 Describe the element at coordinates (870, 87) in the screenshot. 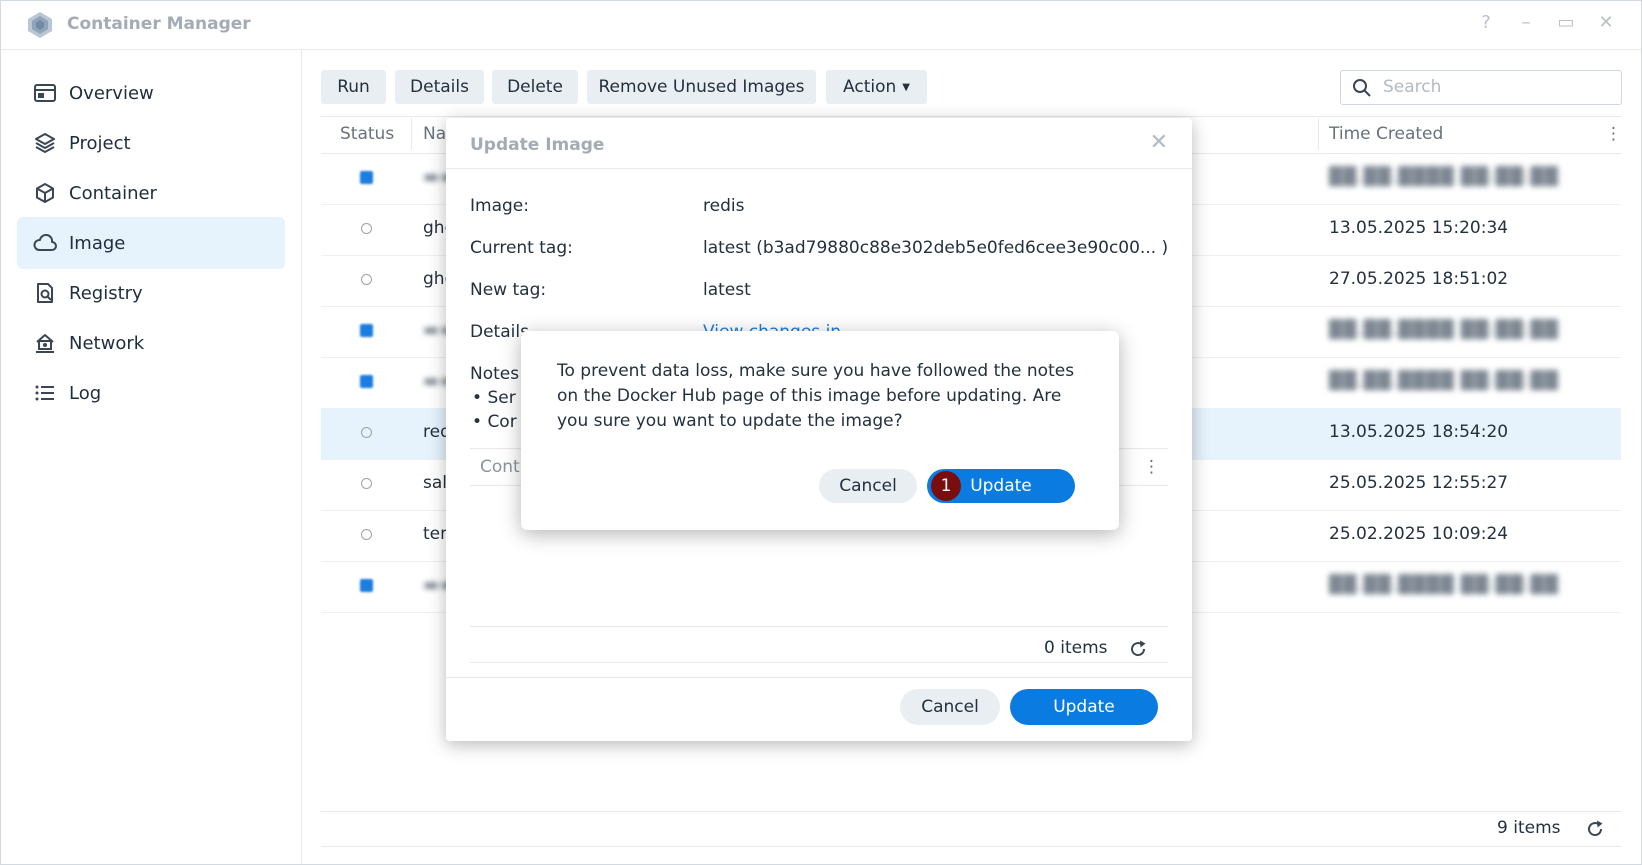

I see `action-label: Action` at that location.